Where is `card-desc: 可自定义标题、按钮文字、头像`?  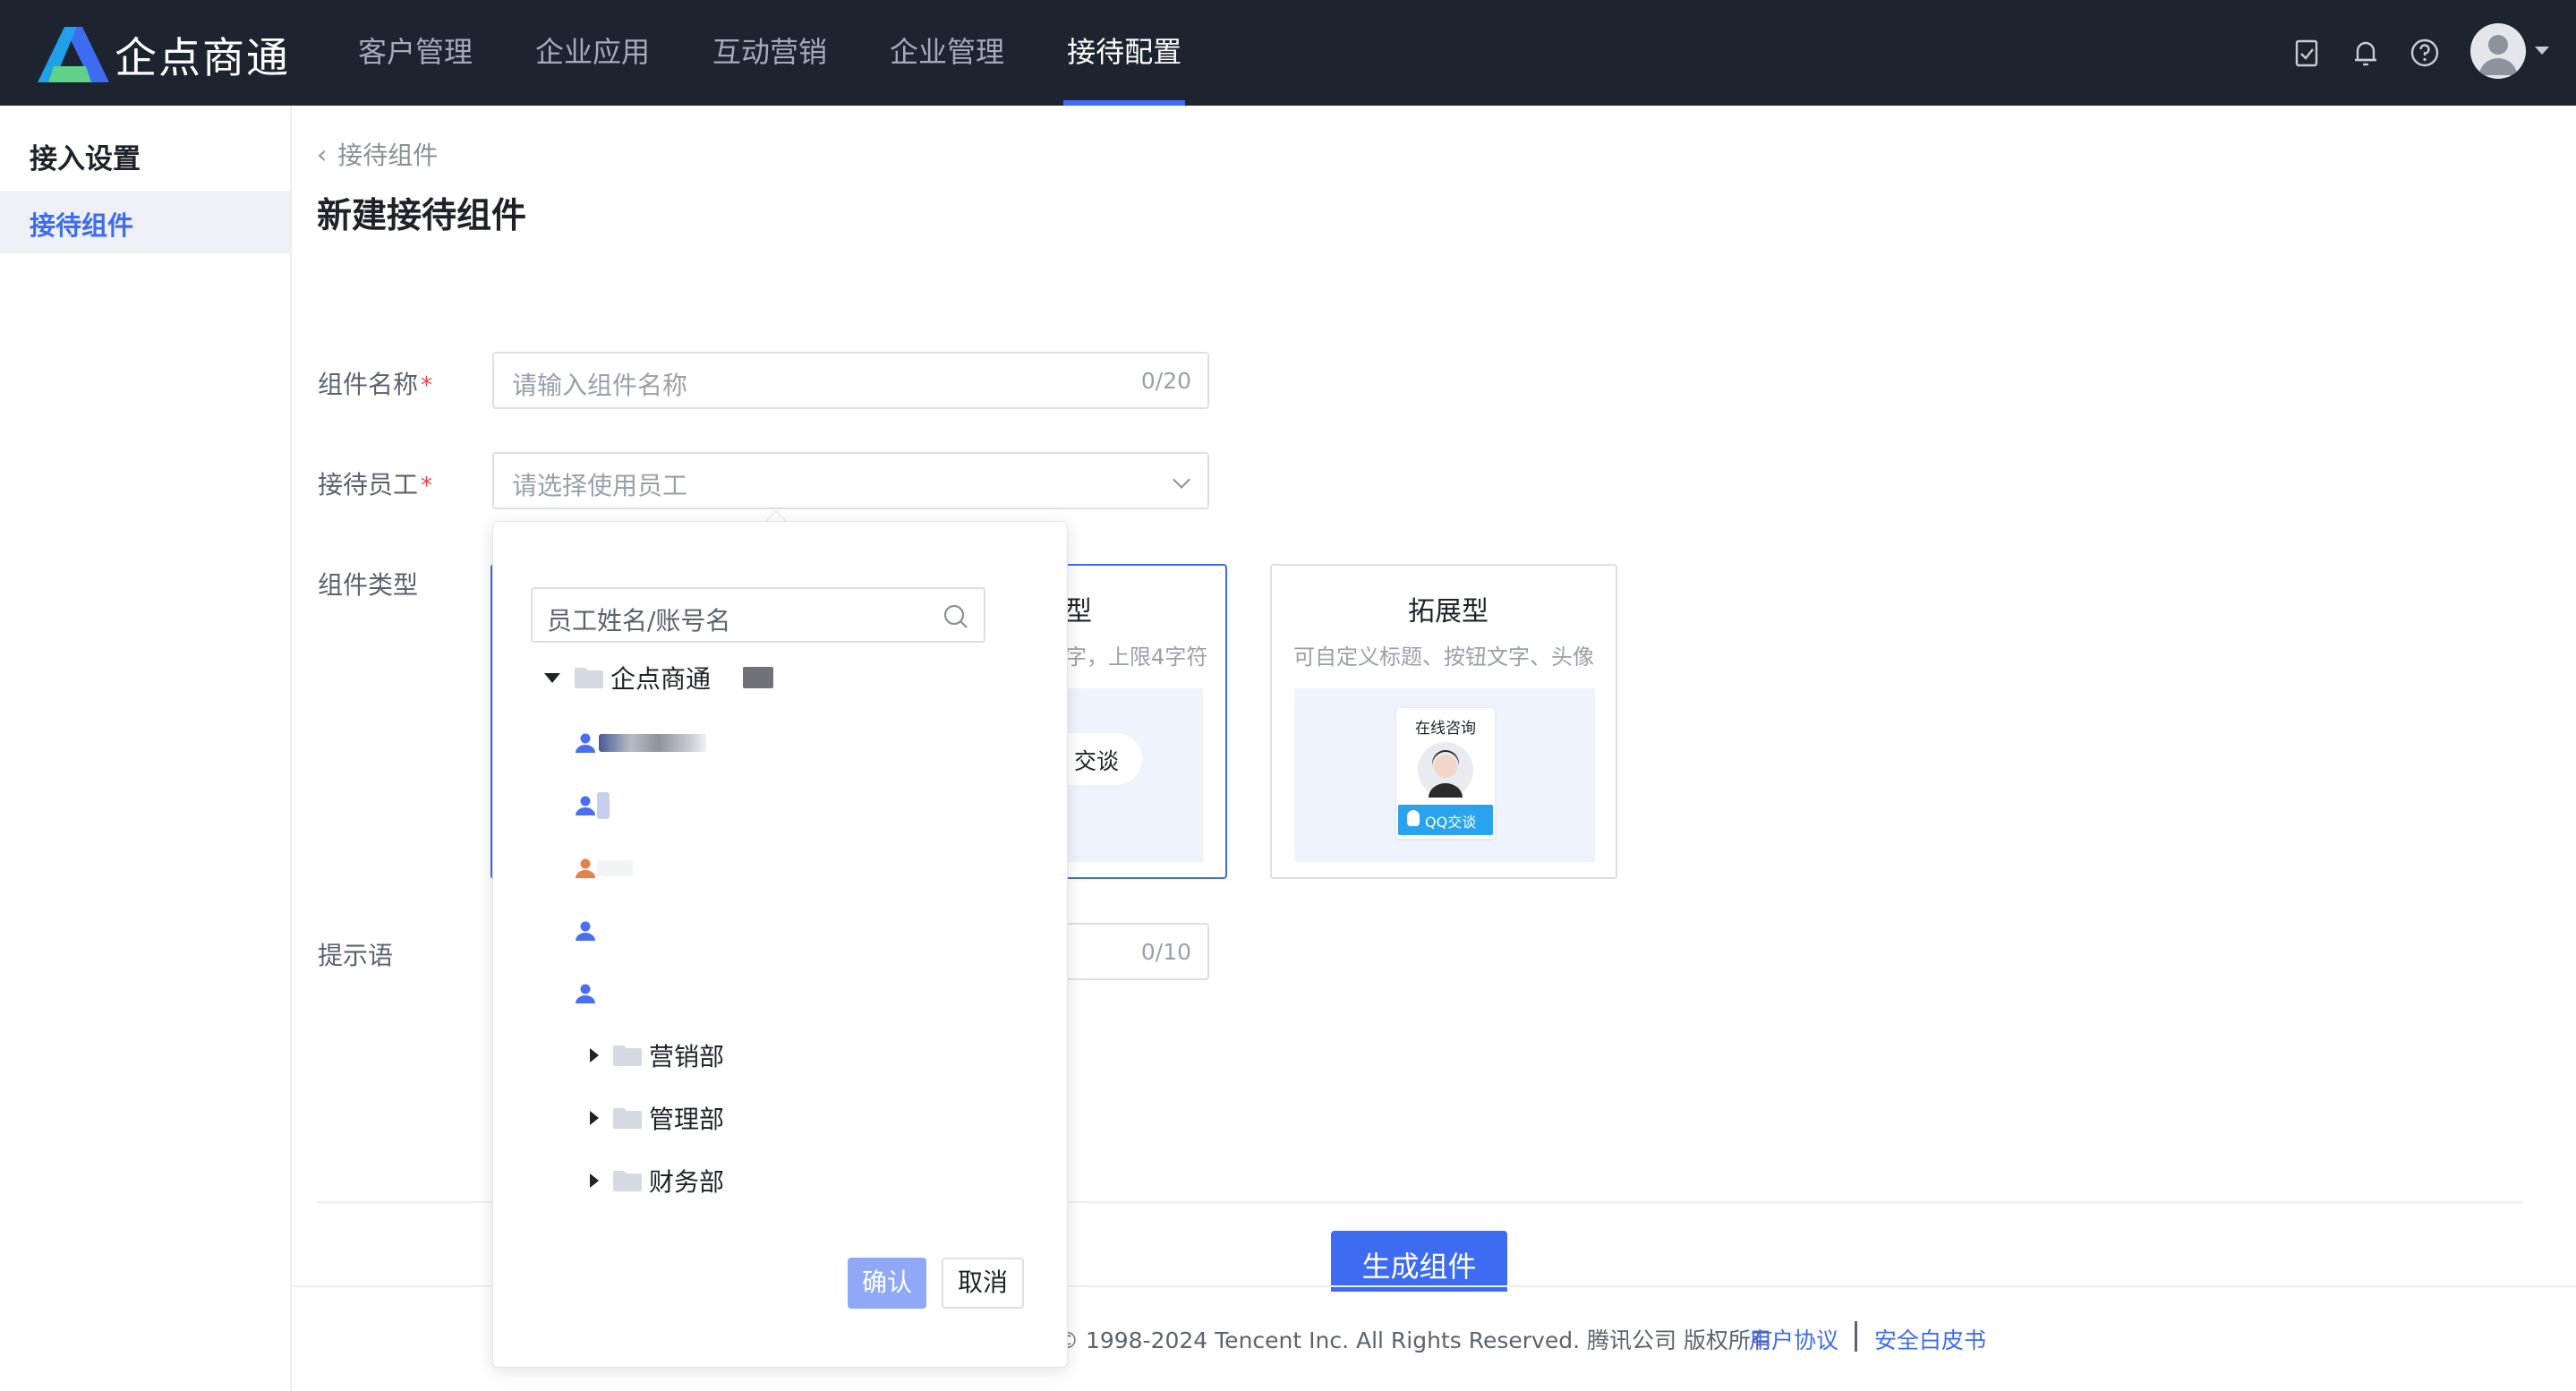
card-desc: 可自定义标题、按钮文字、头像 is located at coordinates (1443, 657).